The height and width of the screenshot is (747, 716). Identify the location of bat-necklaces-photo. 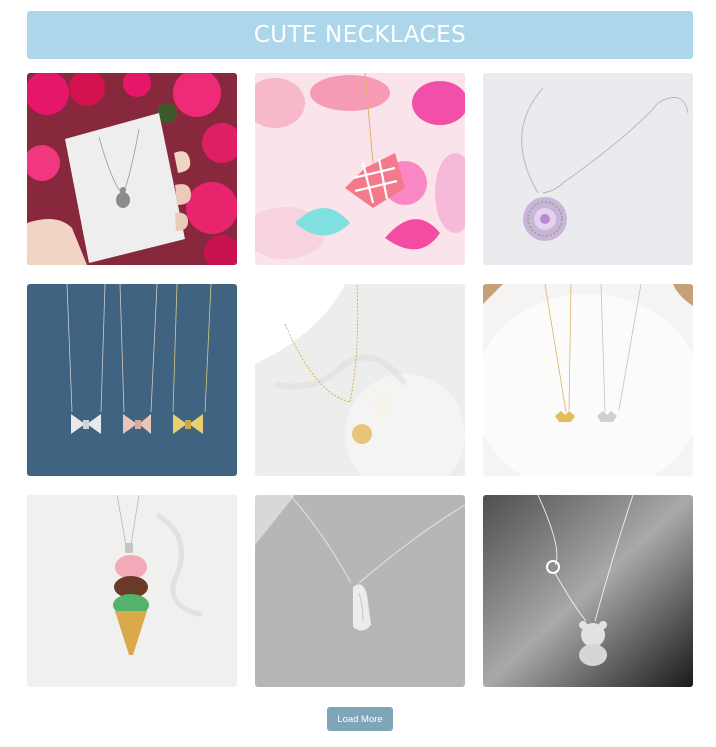
(588, 380).